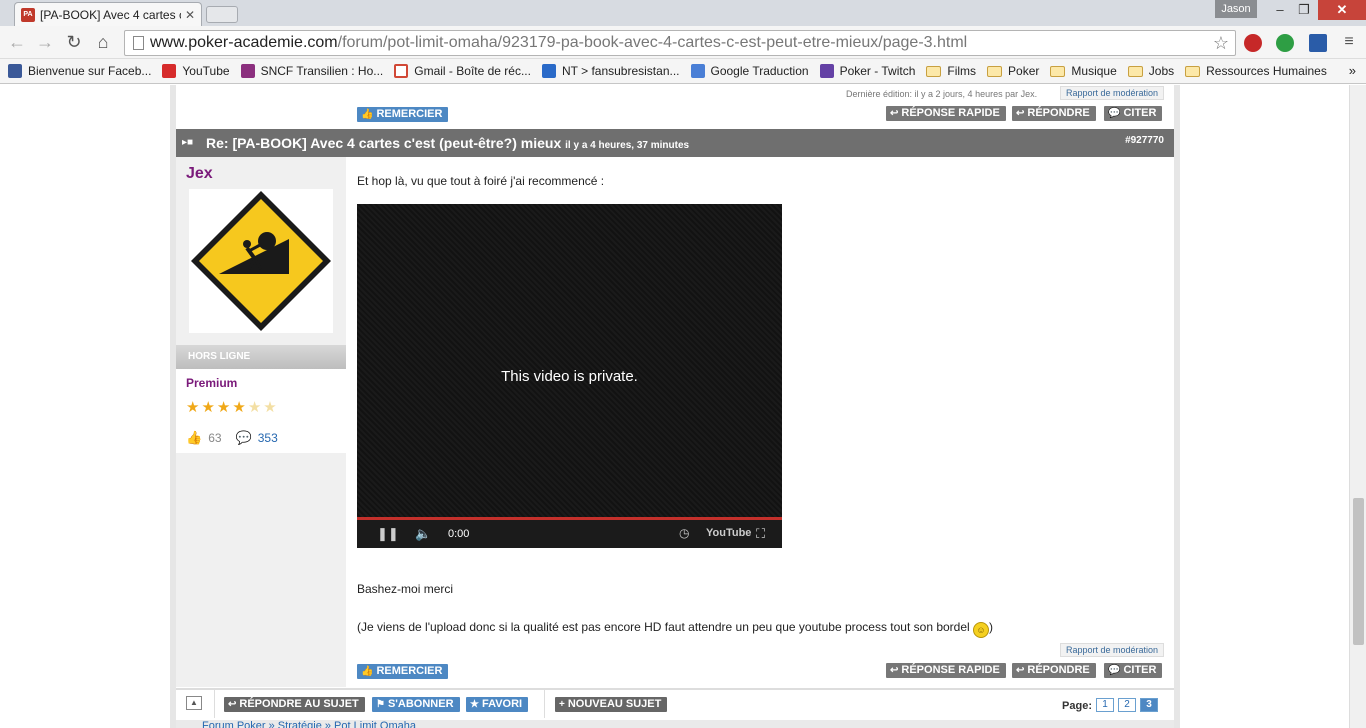 This screenshot has width=1366, height=728. Describe the element at coordinates (401, 71) in the screenshot. I see `gmail-icon` at that location.